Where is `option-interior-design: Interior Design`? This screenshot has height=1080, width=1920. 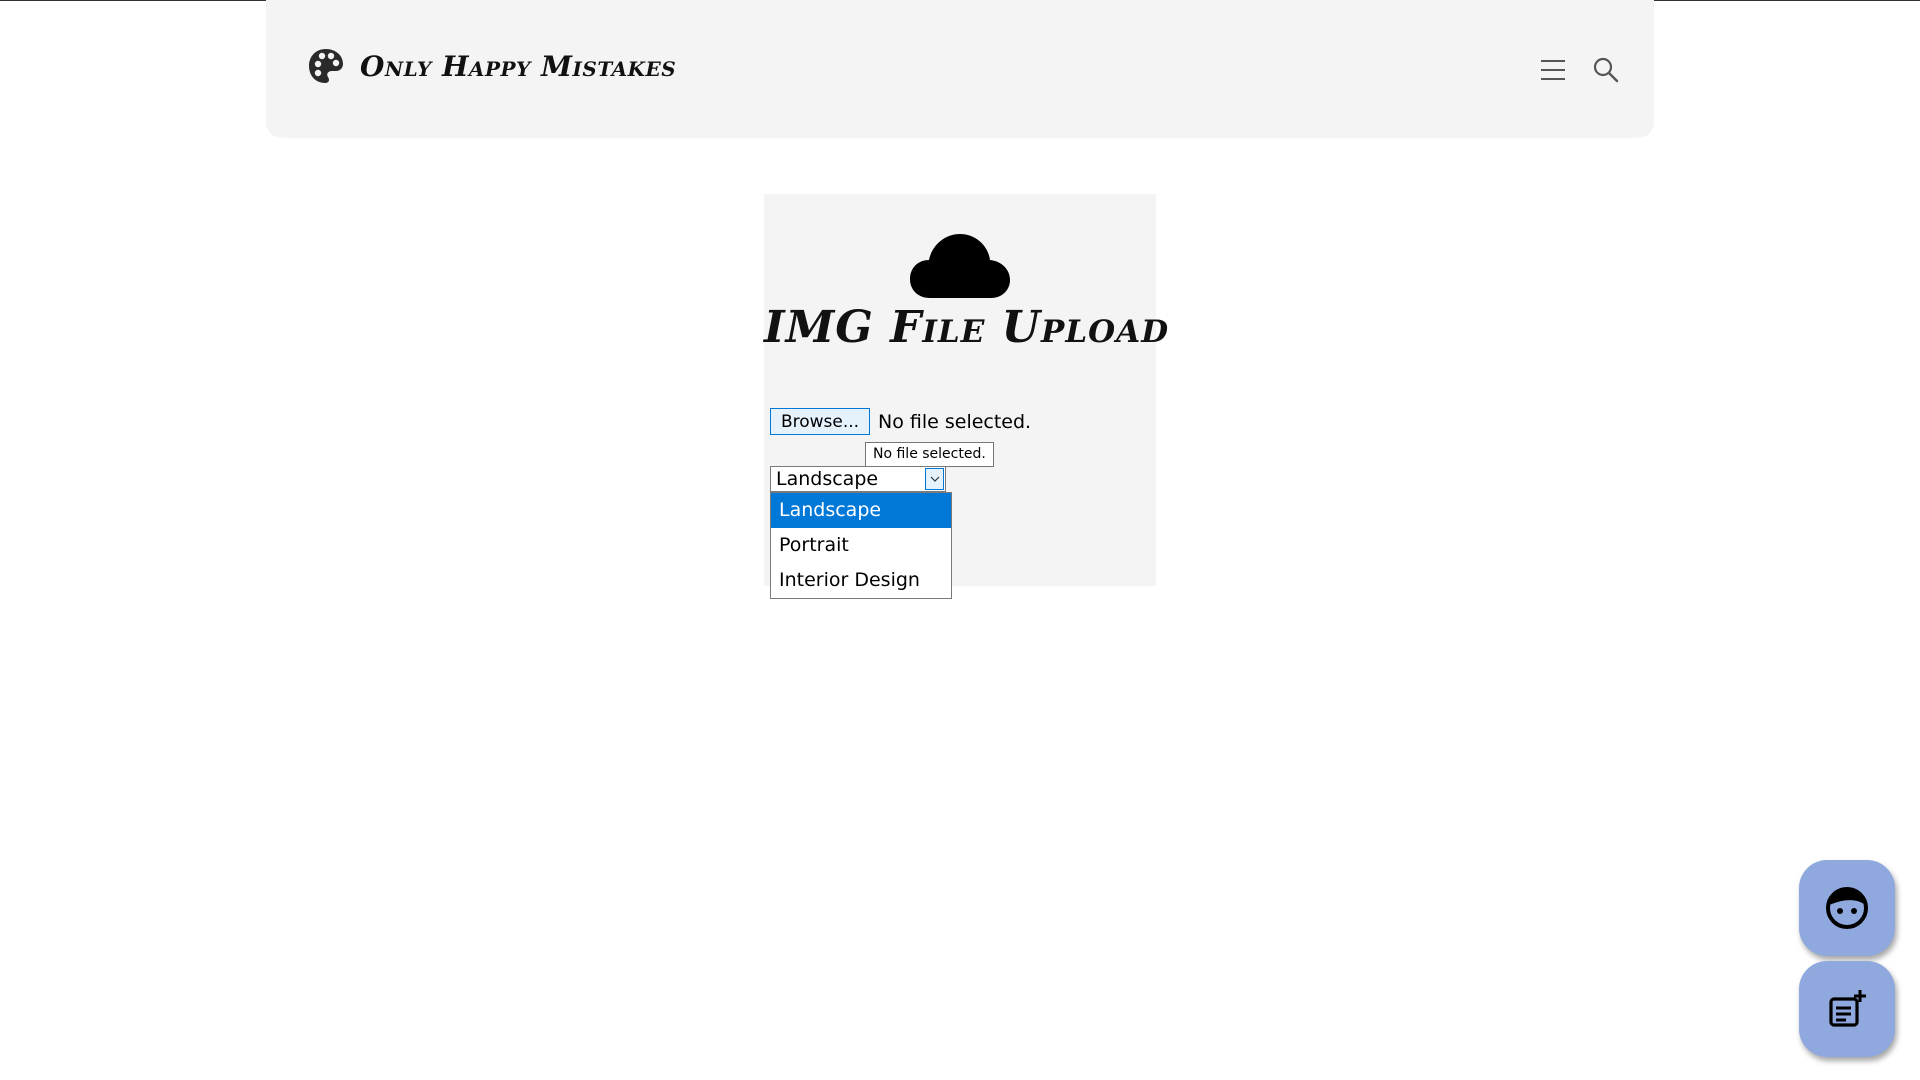
option-interior-design: Interior Design is located at coordinates (861, 580).